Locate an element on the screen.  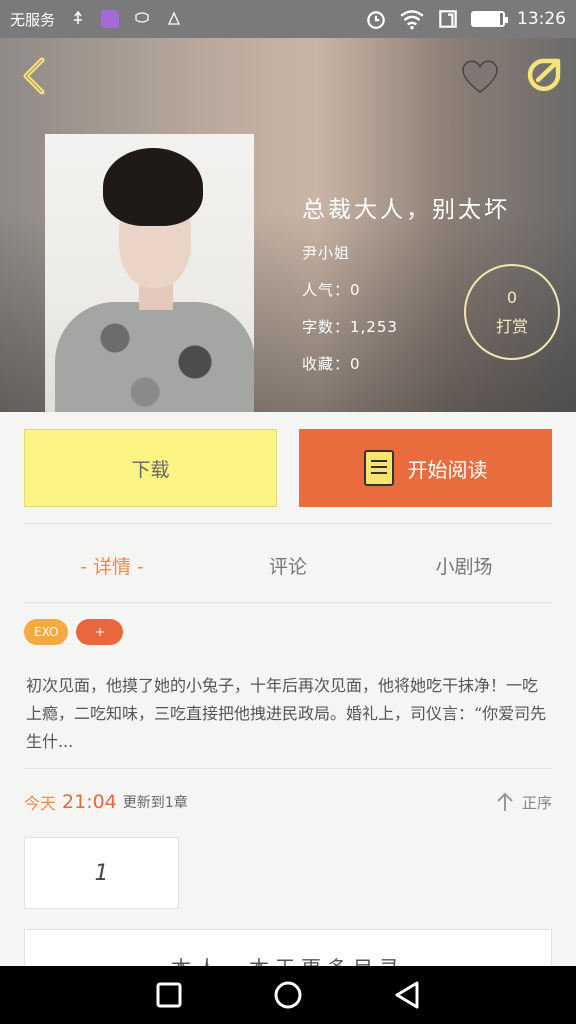
chat-icon is located at coordinates (142, 17).